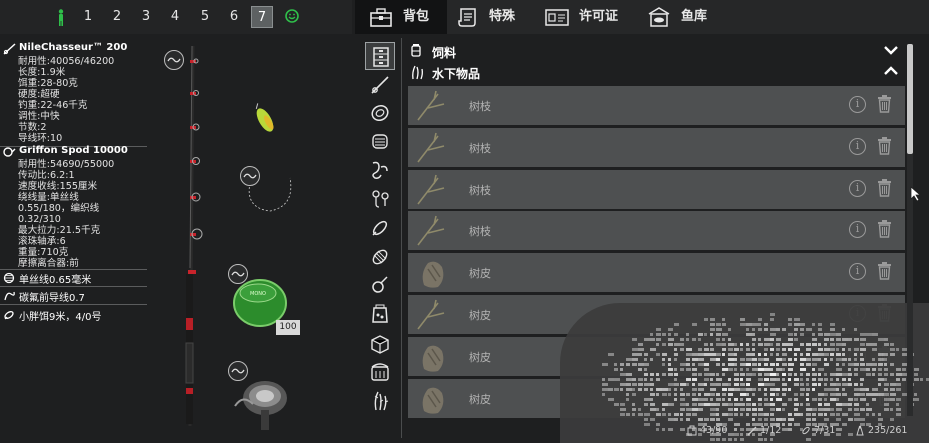 The width and height of the screenshot is (929, 443). What do you see at coordinates (48, 83) in the screenshot?
I see `rod-lure-weight: 饵重:28-80克` at bounding box center [48, 83].